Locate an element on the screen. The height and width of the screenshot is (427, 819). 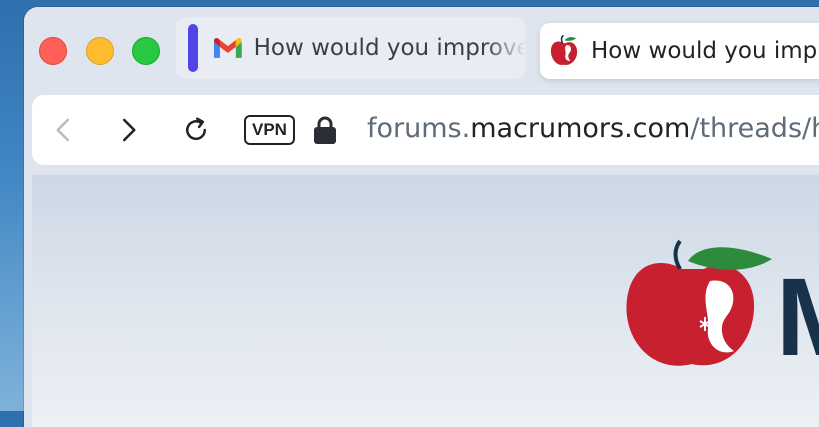
chevron-right-icon is located at coordinates (129, 130).